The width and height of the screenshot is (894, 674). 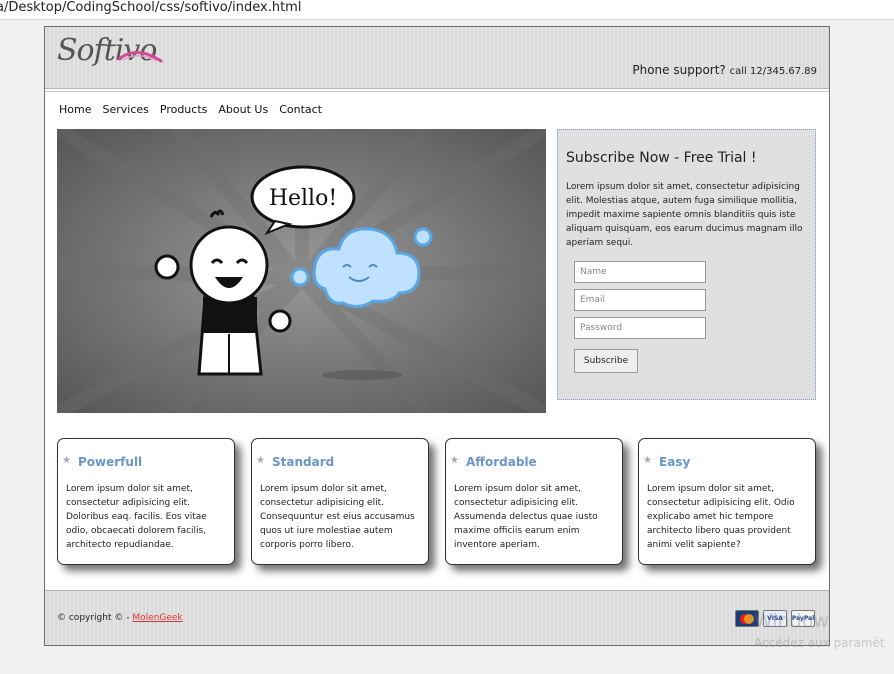 I want to click on nav-products: Products, so click(x=184, y=109).